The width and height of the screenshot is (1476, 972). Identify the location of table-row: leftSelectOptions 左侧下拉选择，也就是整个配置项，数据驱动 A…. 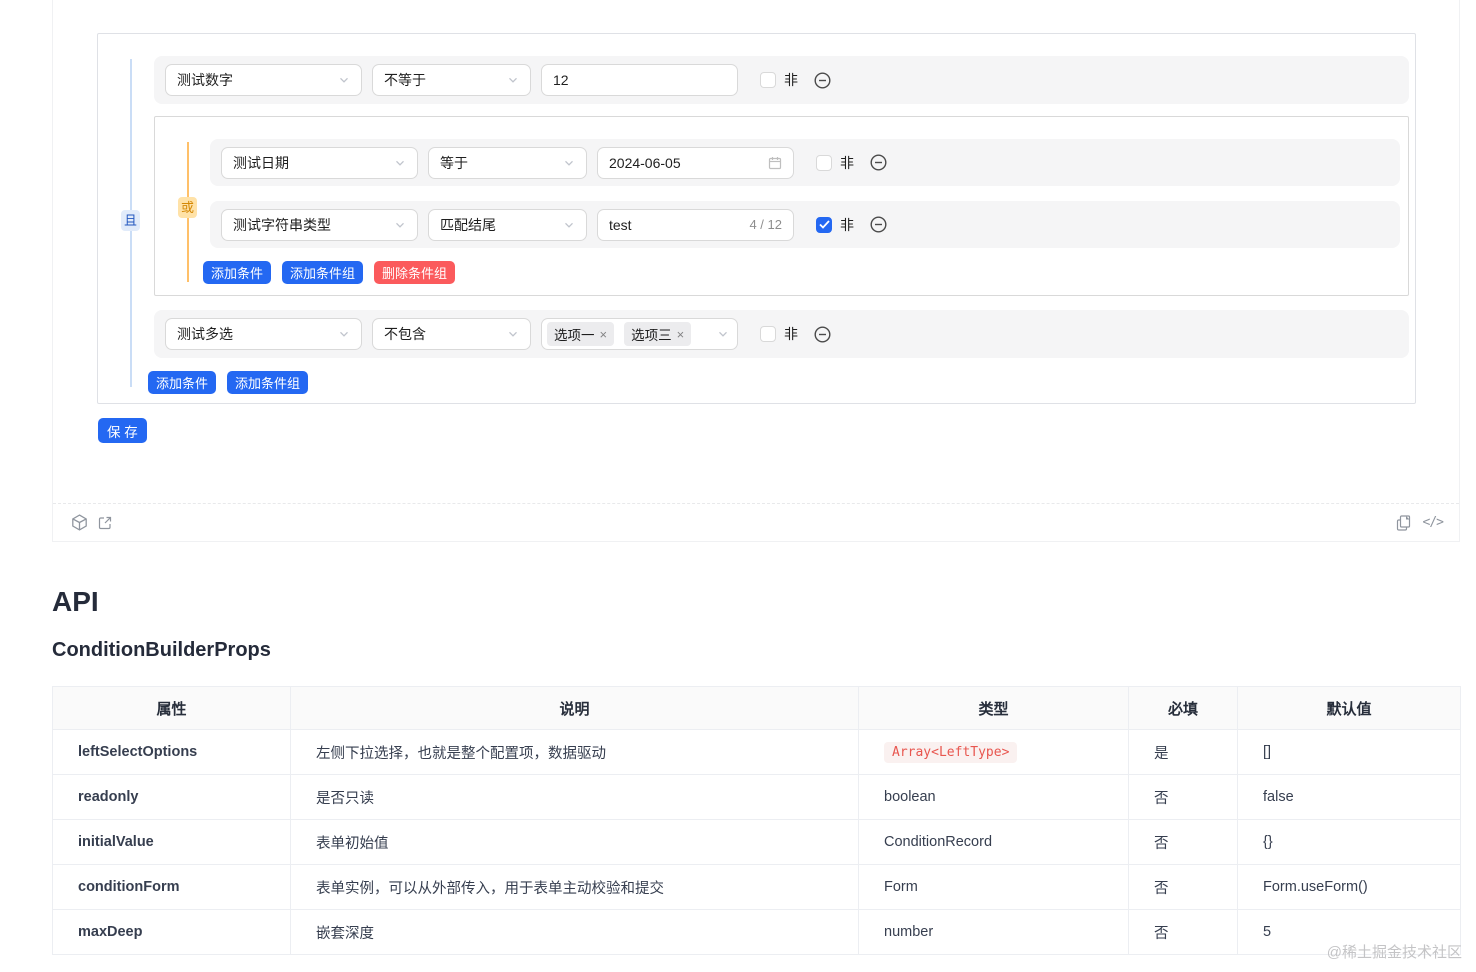
(756, 752).